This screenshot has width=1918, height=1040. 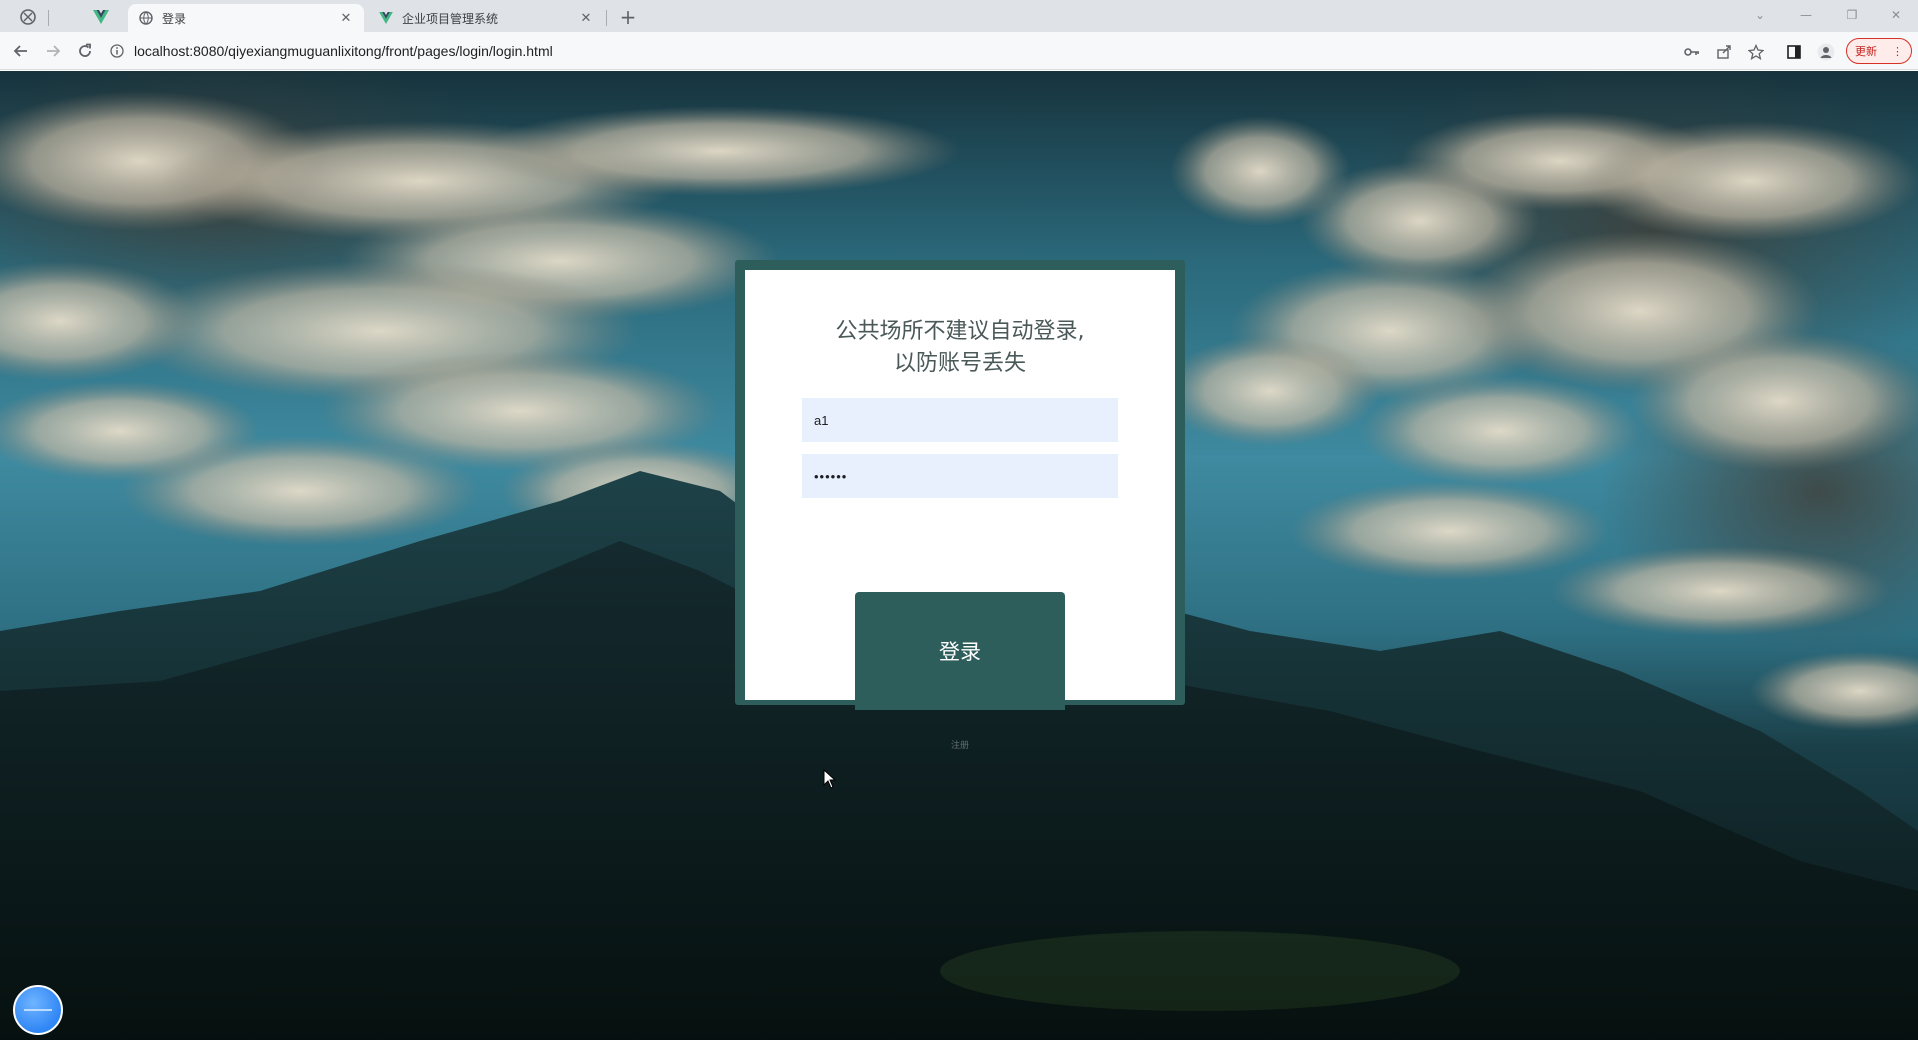 I want to click on minus-icon, so click(x=38, y=1010).